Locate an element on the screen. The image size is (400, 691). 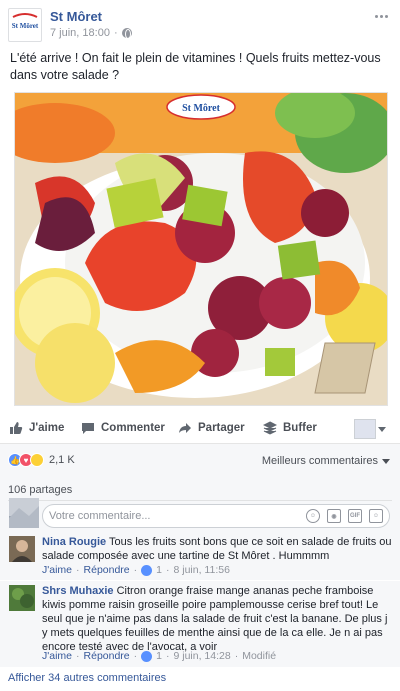
action-bar: J'aime Commenter Partager Buffer is located at coordinates (200, 429).